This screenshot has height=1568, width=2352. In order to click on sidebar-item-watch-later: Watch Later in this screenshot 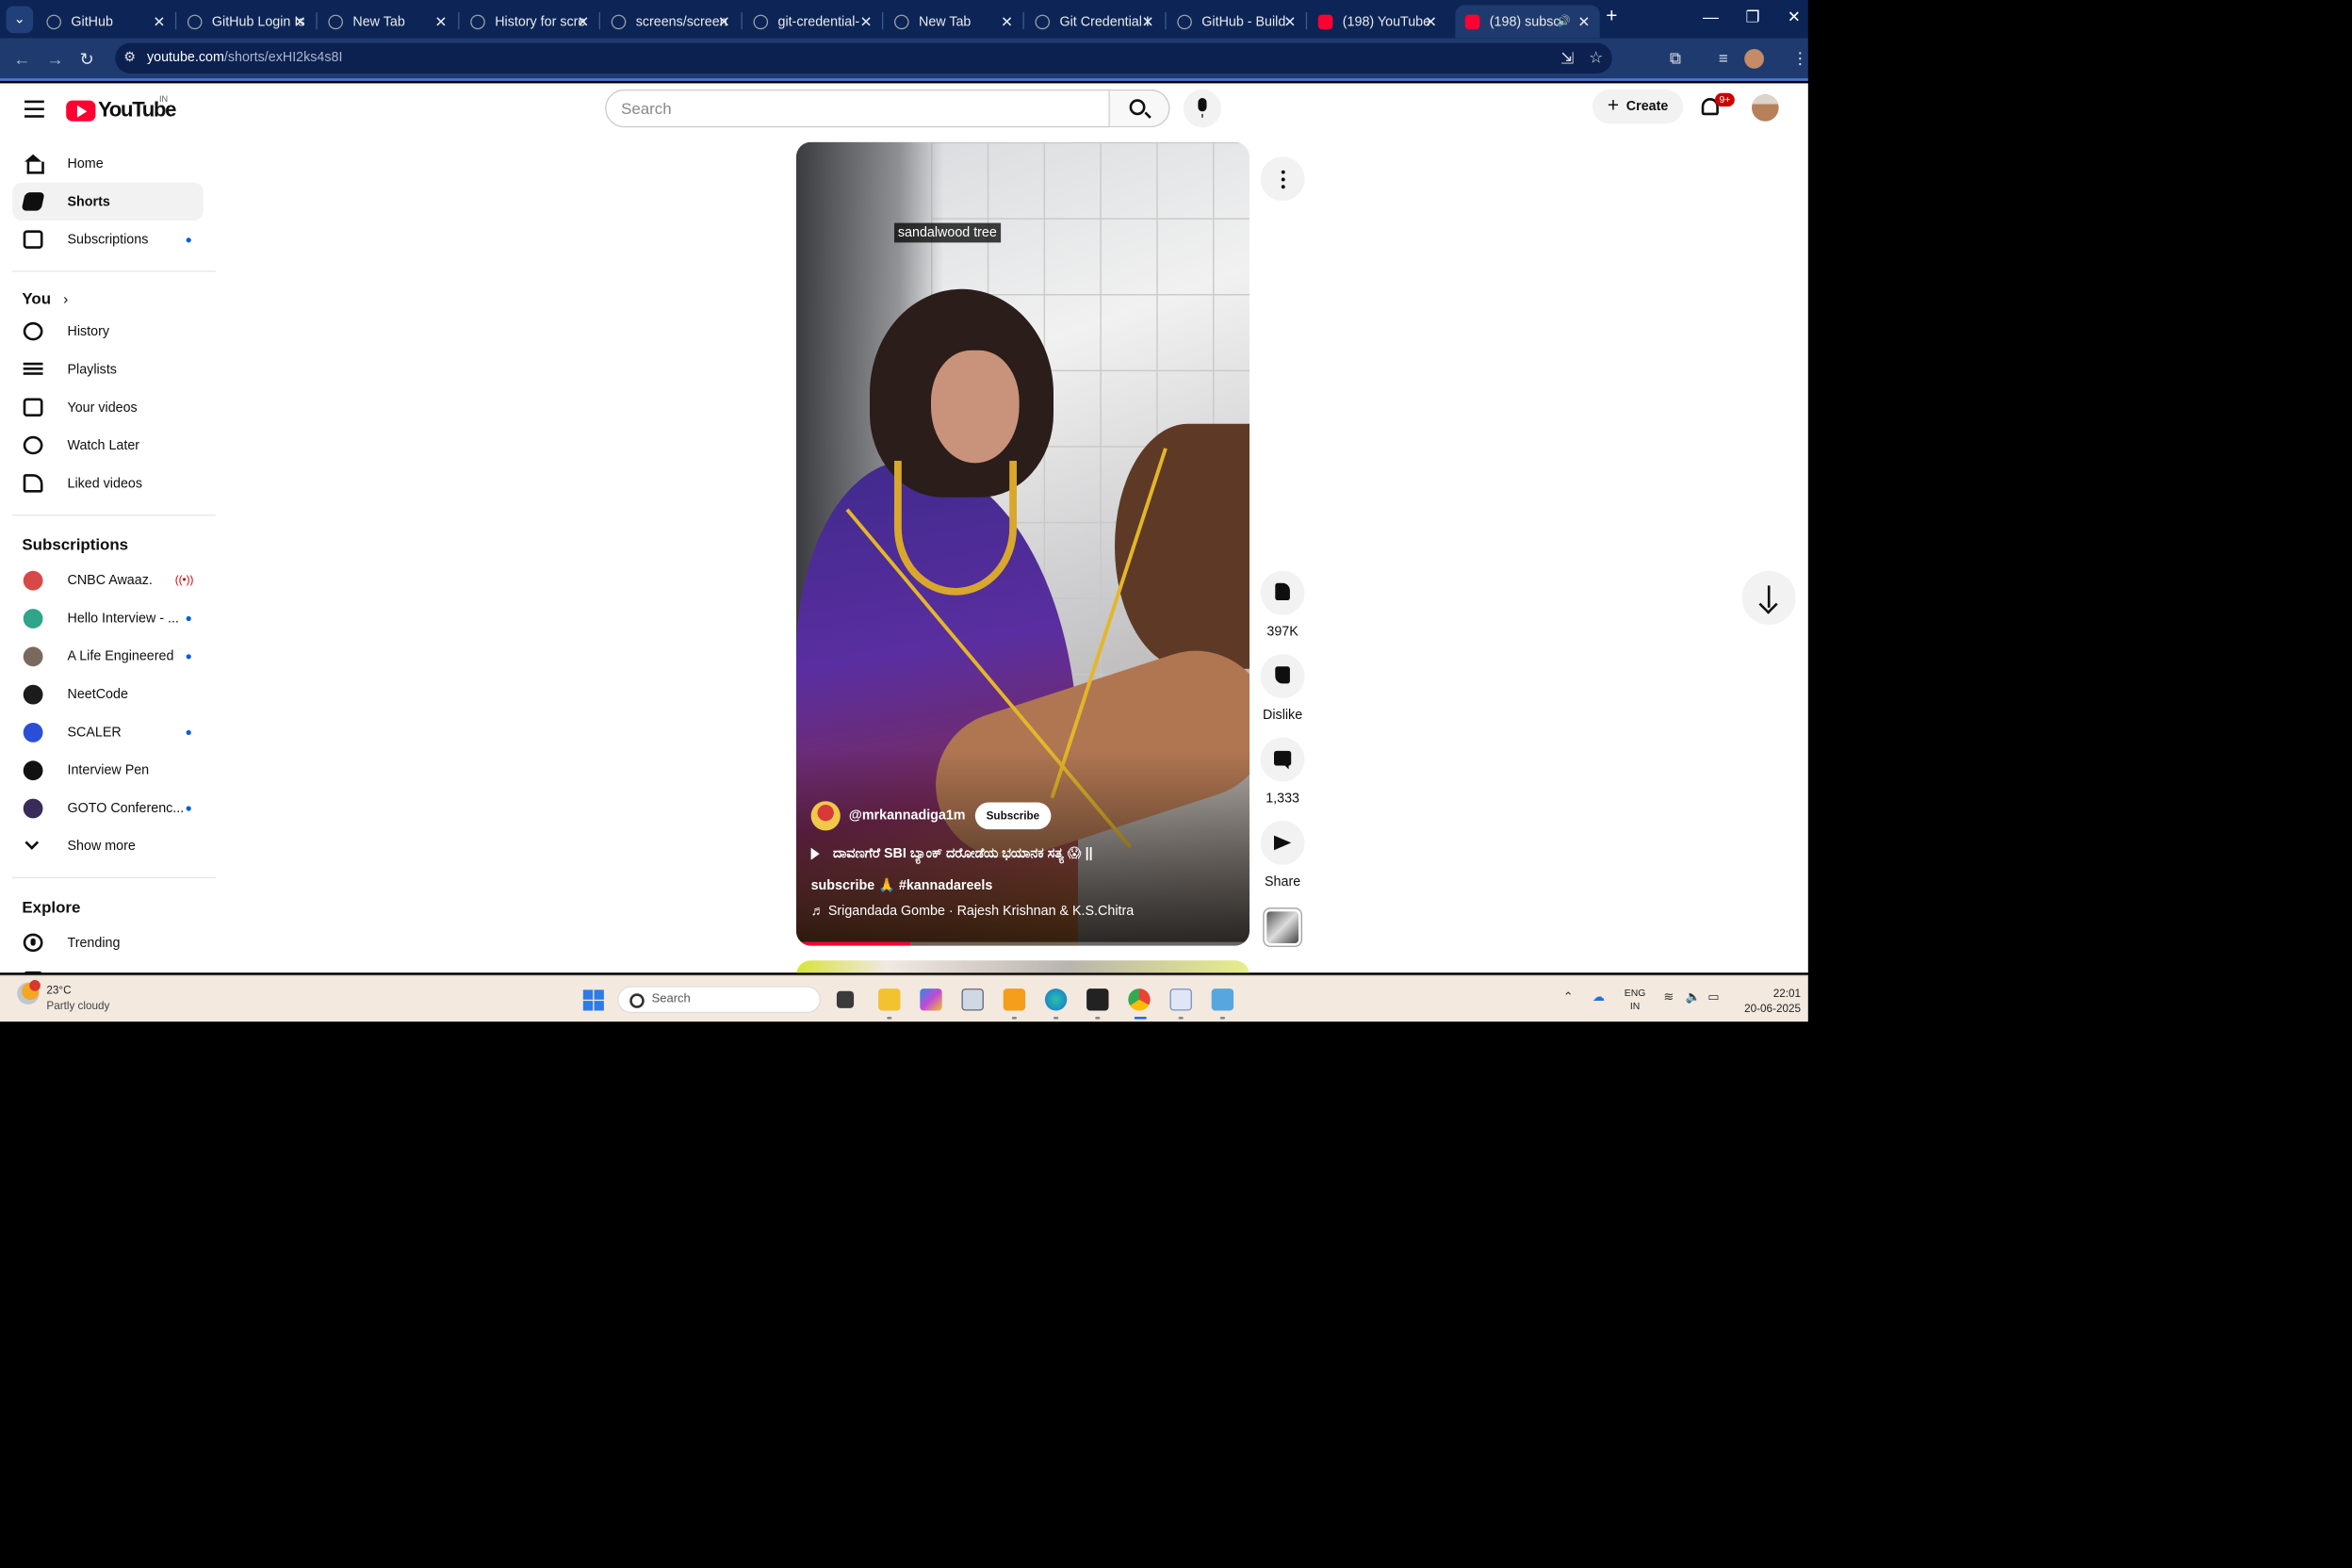, I will do `click(108, 445)`.